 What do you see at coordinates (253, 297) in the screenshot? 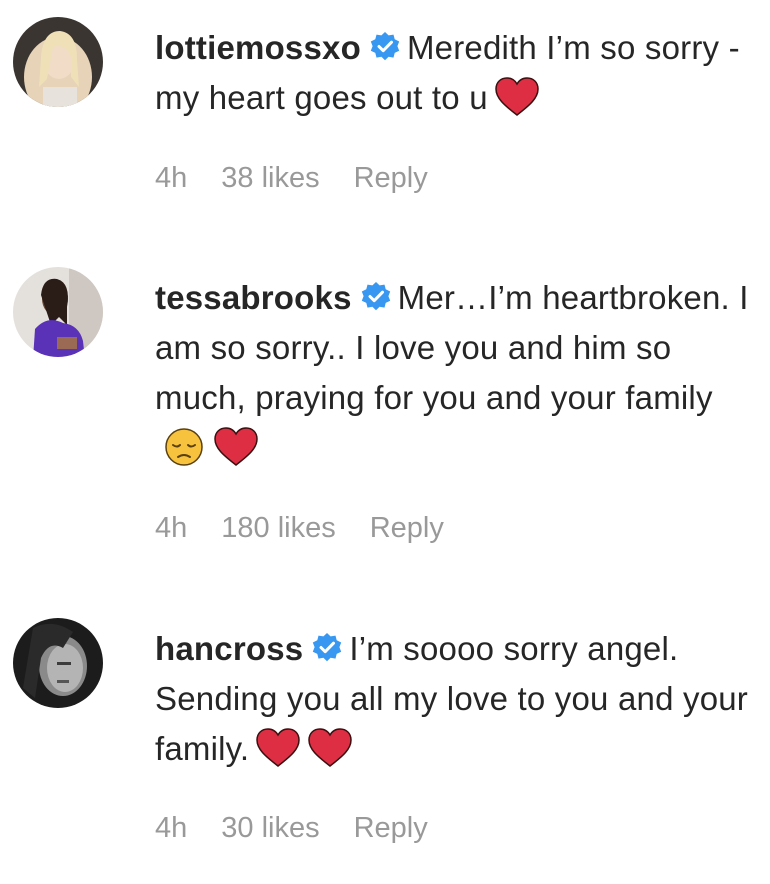
I see `comment-username: tessabrooks` at bounding box center [253, 297].